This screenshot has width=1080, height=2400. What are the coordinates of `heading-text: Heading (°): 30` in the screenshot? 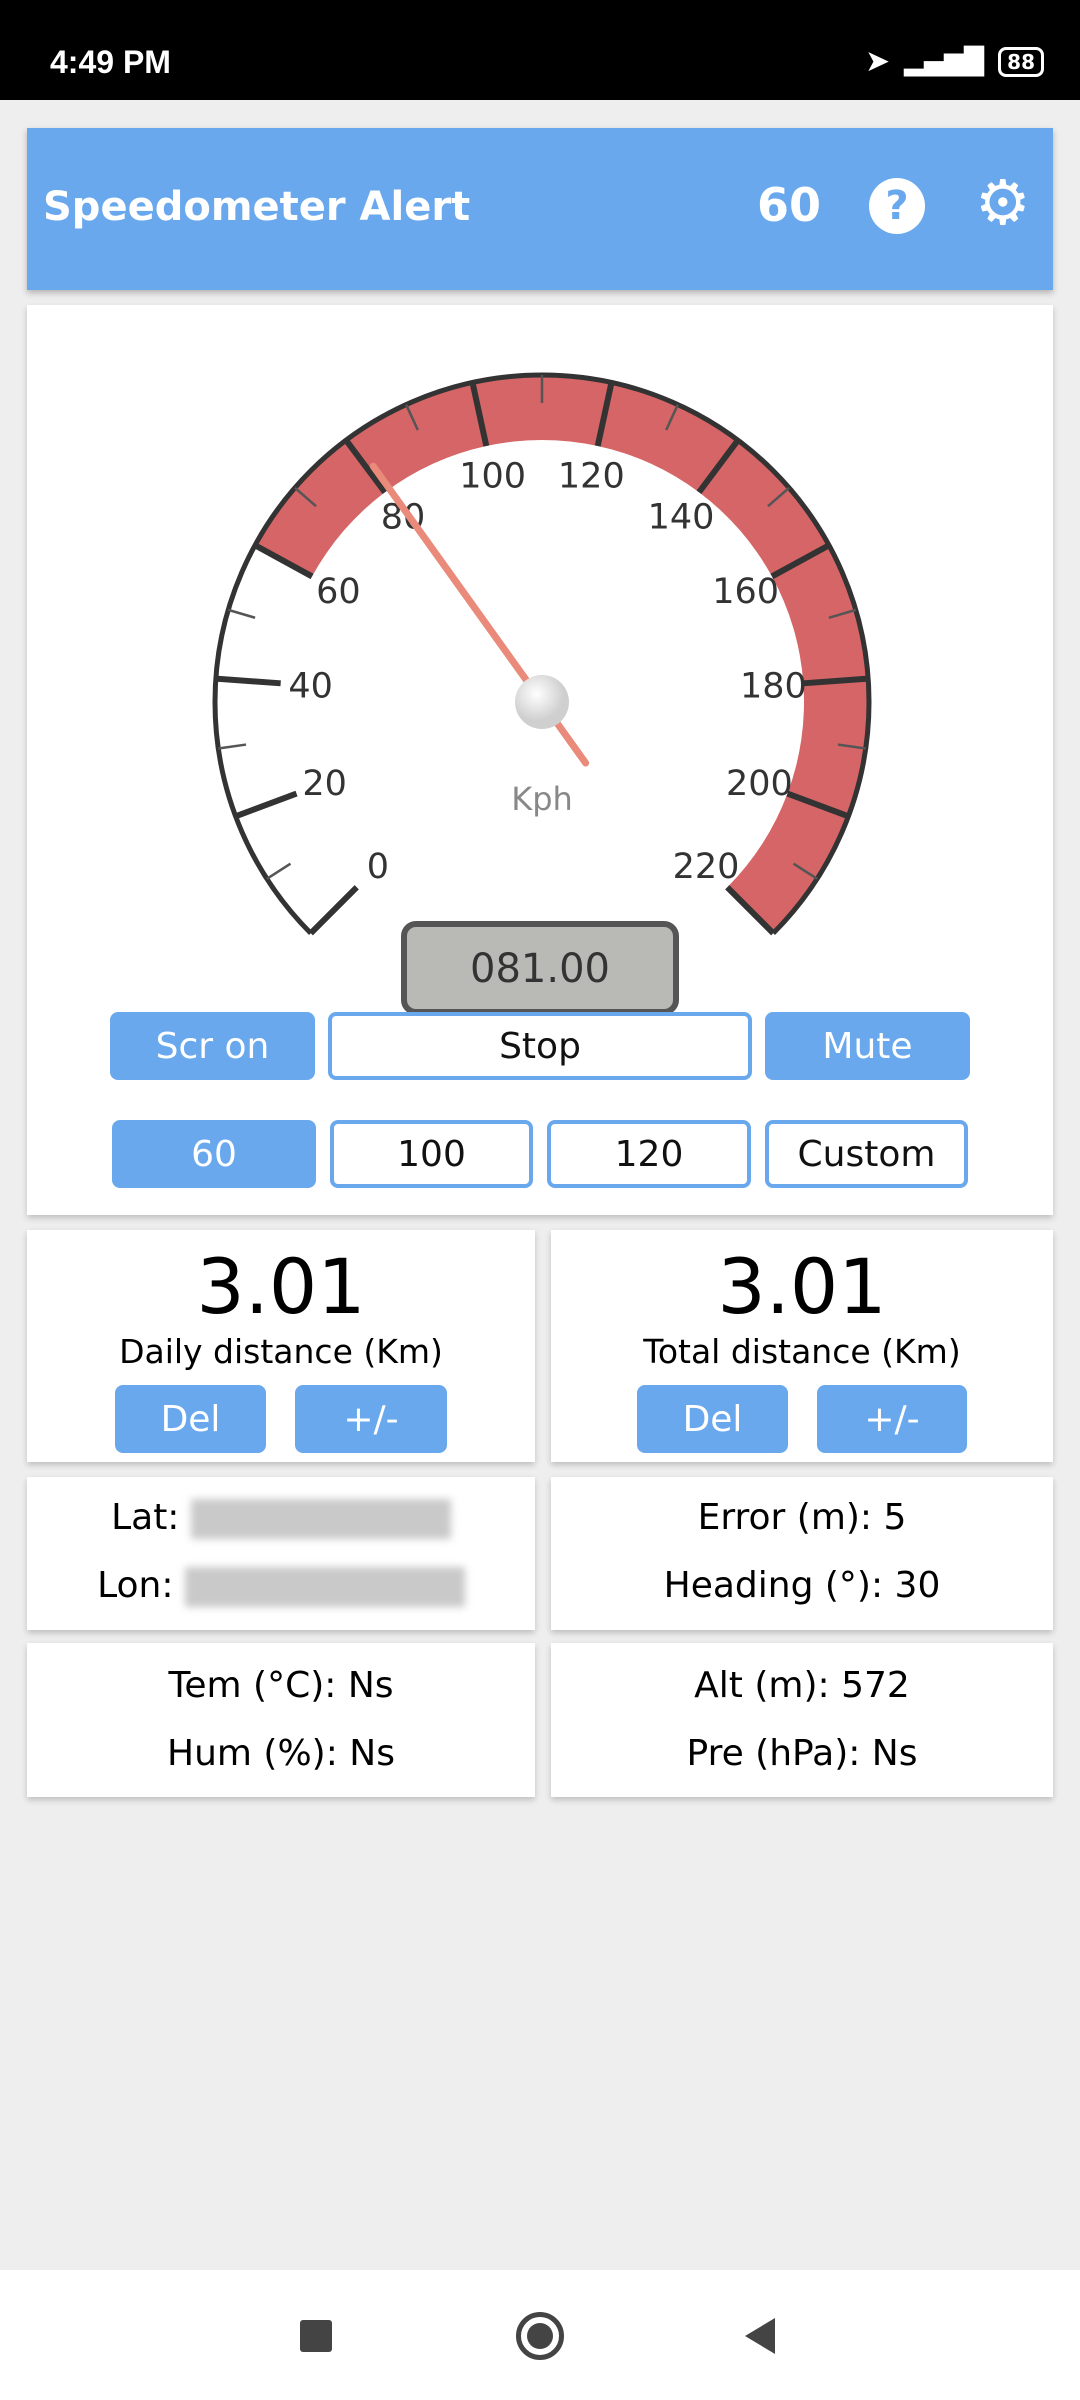 It's located at (802, 1585).